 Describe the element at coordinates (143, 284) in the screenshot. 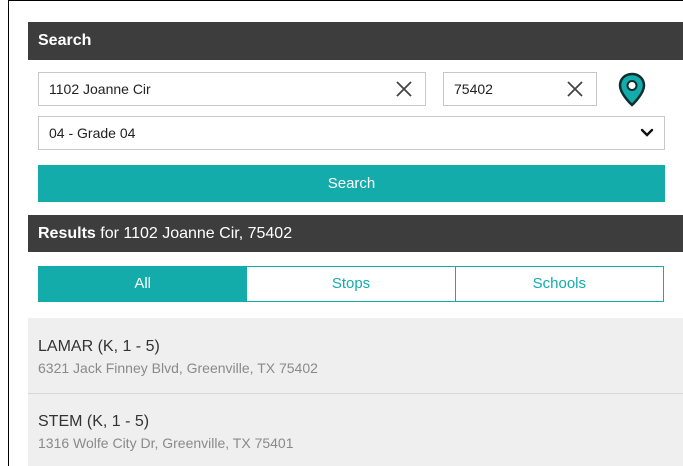

I see `tab-all: All` at that location.